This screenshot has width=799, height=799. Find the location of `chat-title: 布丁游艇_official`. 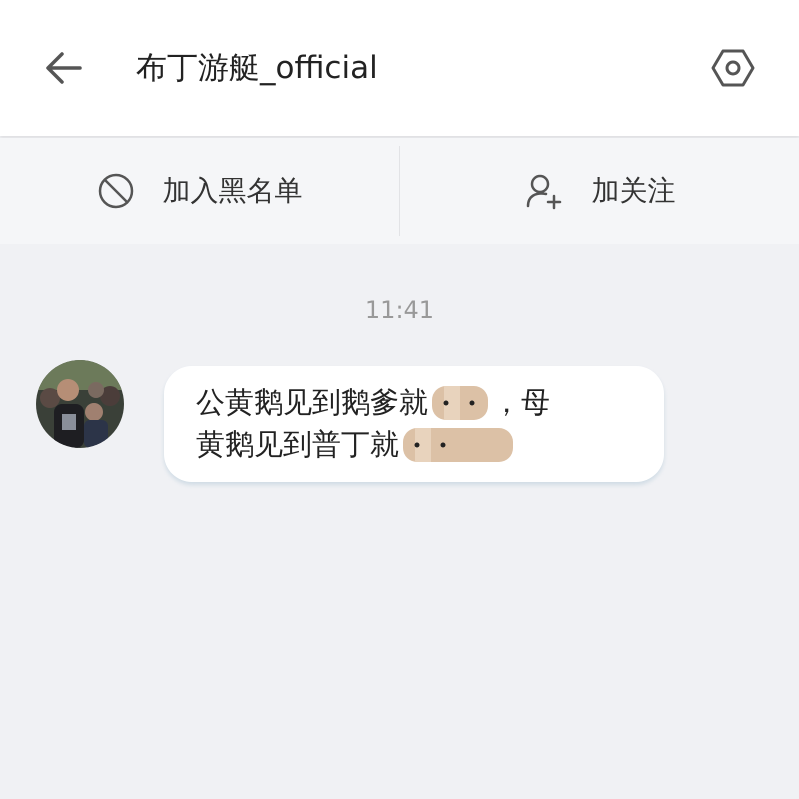

chat-title: 布丁游艇_official is located at coordinates (257, 68).